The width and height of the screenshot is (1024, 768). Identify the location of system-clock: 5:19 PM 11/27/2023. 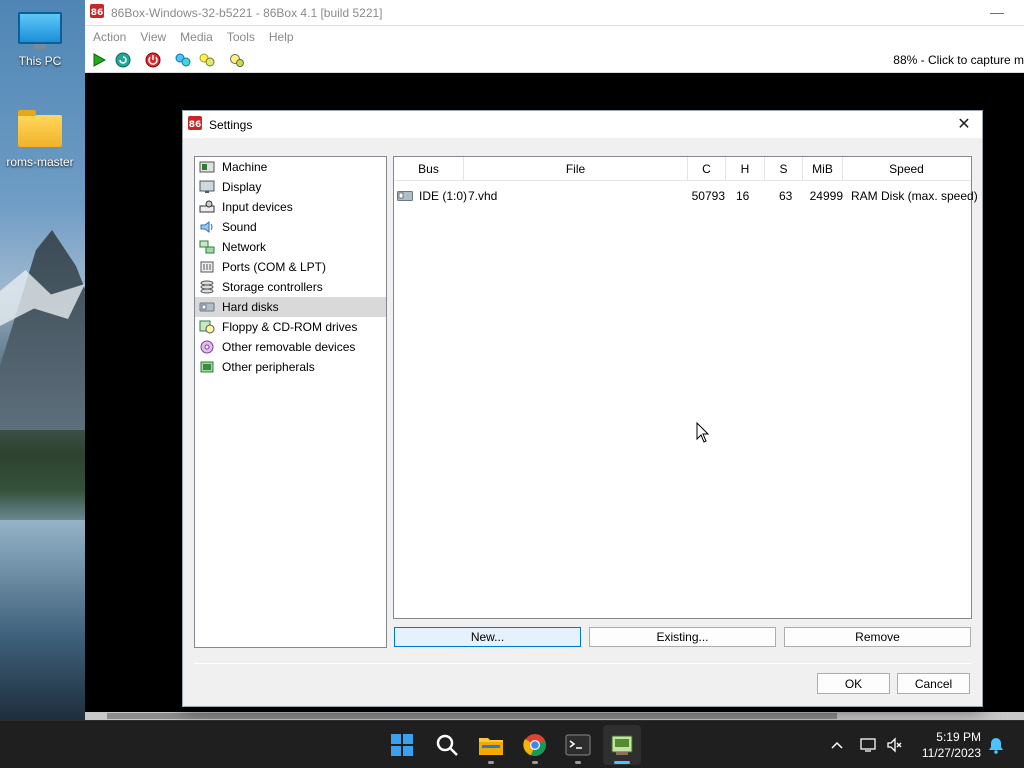
(951, 745).